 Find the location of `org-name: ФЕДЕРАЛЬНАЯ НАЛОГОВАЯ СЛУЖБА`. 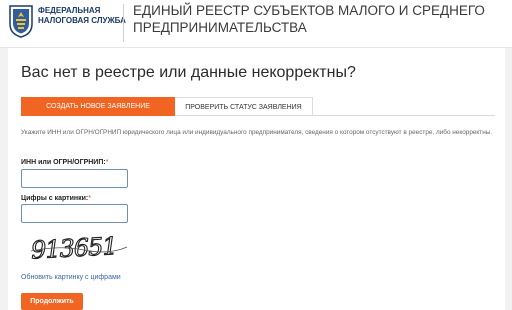

org-name: ФЕДЕРАЛЬНАЯ НАЛОГОВАЯ СЛУЖБА is located at coordinates (82, 16).